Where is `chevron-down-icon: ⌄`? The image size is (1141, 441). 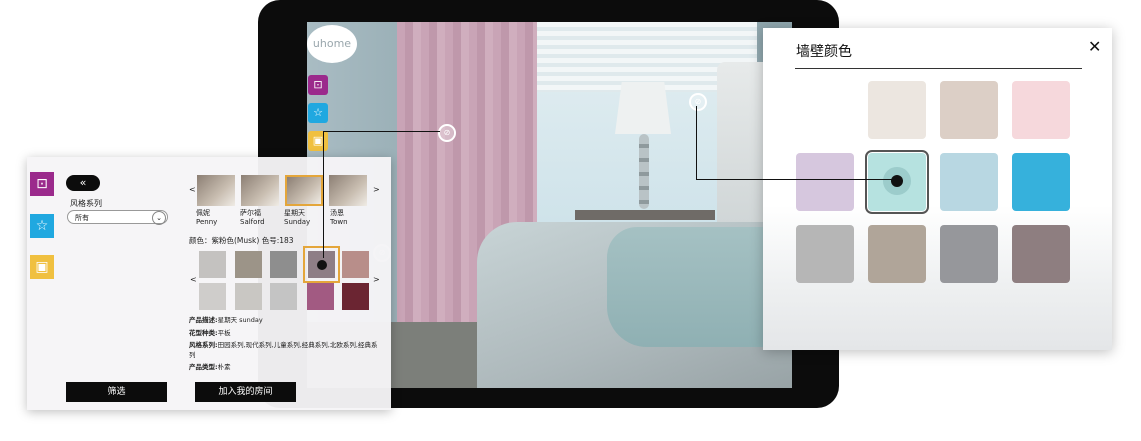
chevron-down-icon: ⌄ is located at coordinates (159, 218).